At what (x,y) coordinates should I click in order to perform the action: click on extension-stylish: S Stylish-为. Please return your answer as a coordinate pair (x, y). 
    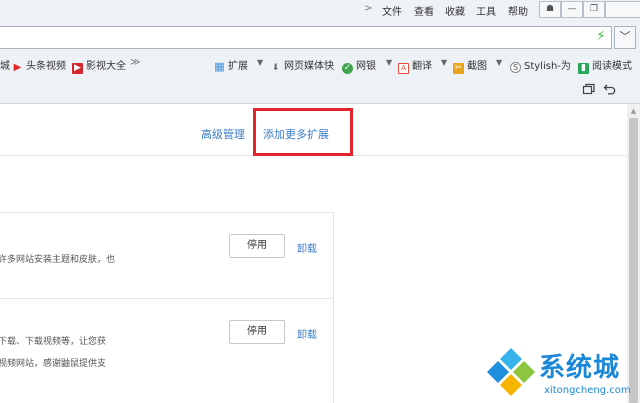
    Looking at the image, I should click on (540, 65).